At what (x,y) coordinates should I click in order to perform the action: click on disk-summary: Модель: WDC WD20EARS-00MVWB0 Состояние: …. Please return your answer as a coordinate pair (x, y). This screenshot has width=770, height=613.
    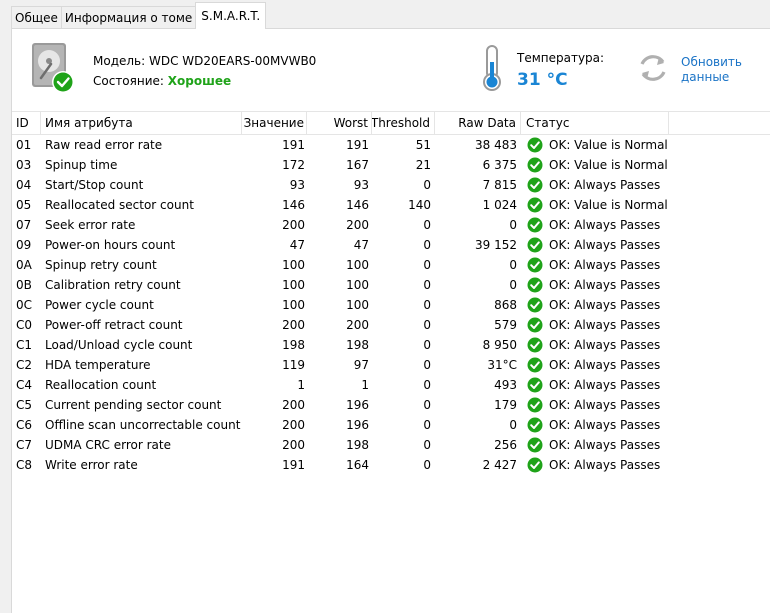
    Looking at the image, I should click on (391, 69).